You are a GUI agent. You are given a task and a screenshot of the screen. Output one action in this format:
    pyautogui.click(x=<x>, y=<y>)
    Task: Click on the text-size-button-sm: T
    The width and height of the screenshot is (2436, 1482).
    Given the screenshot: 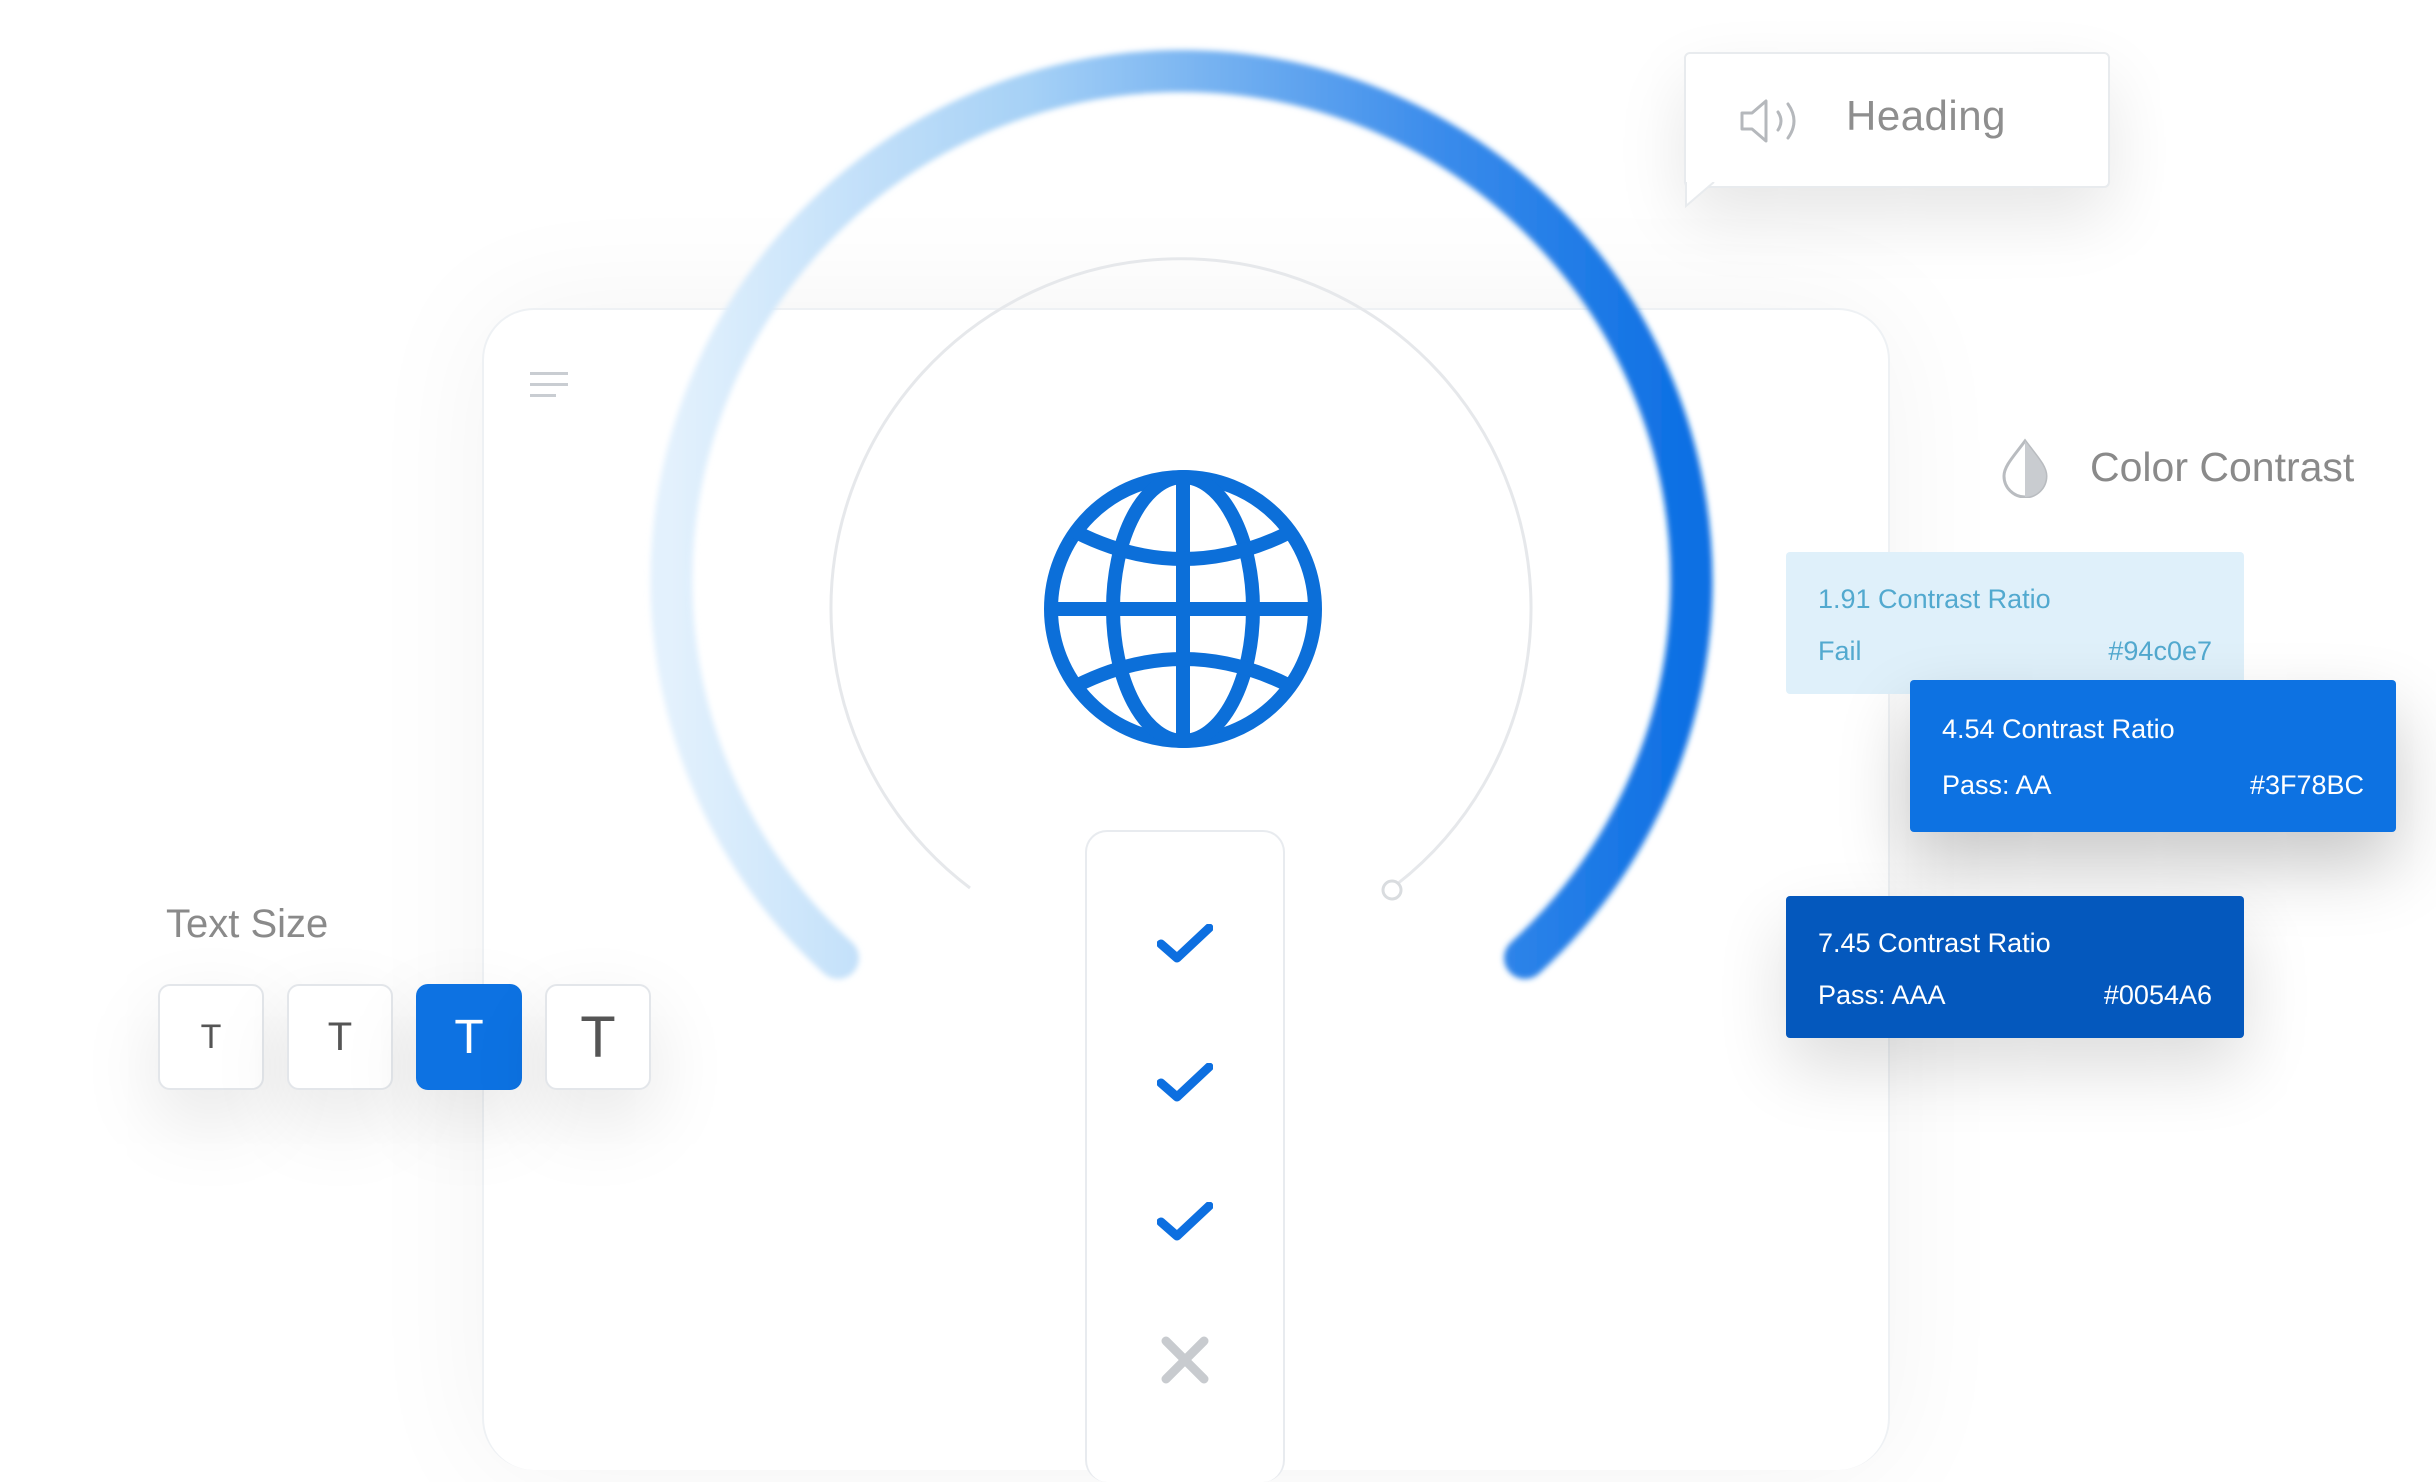 What is the action you would take?
    pyautogui.click(x=340, y=1037)
    